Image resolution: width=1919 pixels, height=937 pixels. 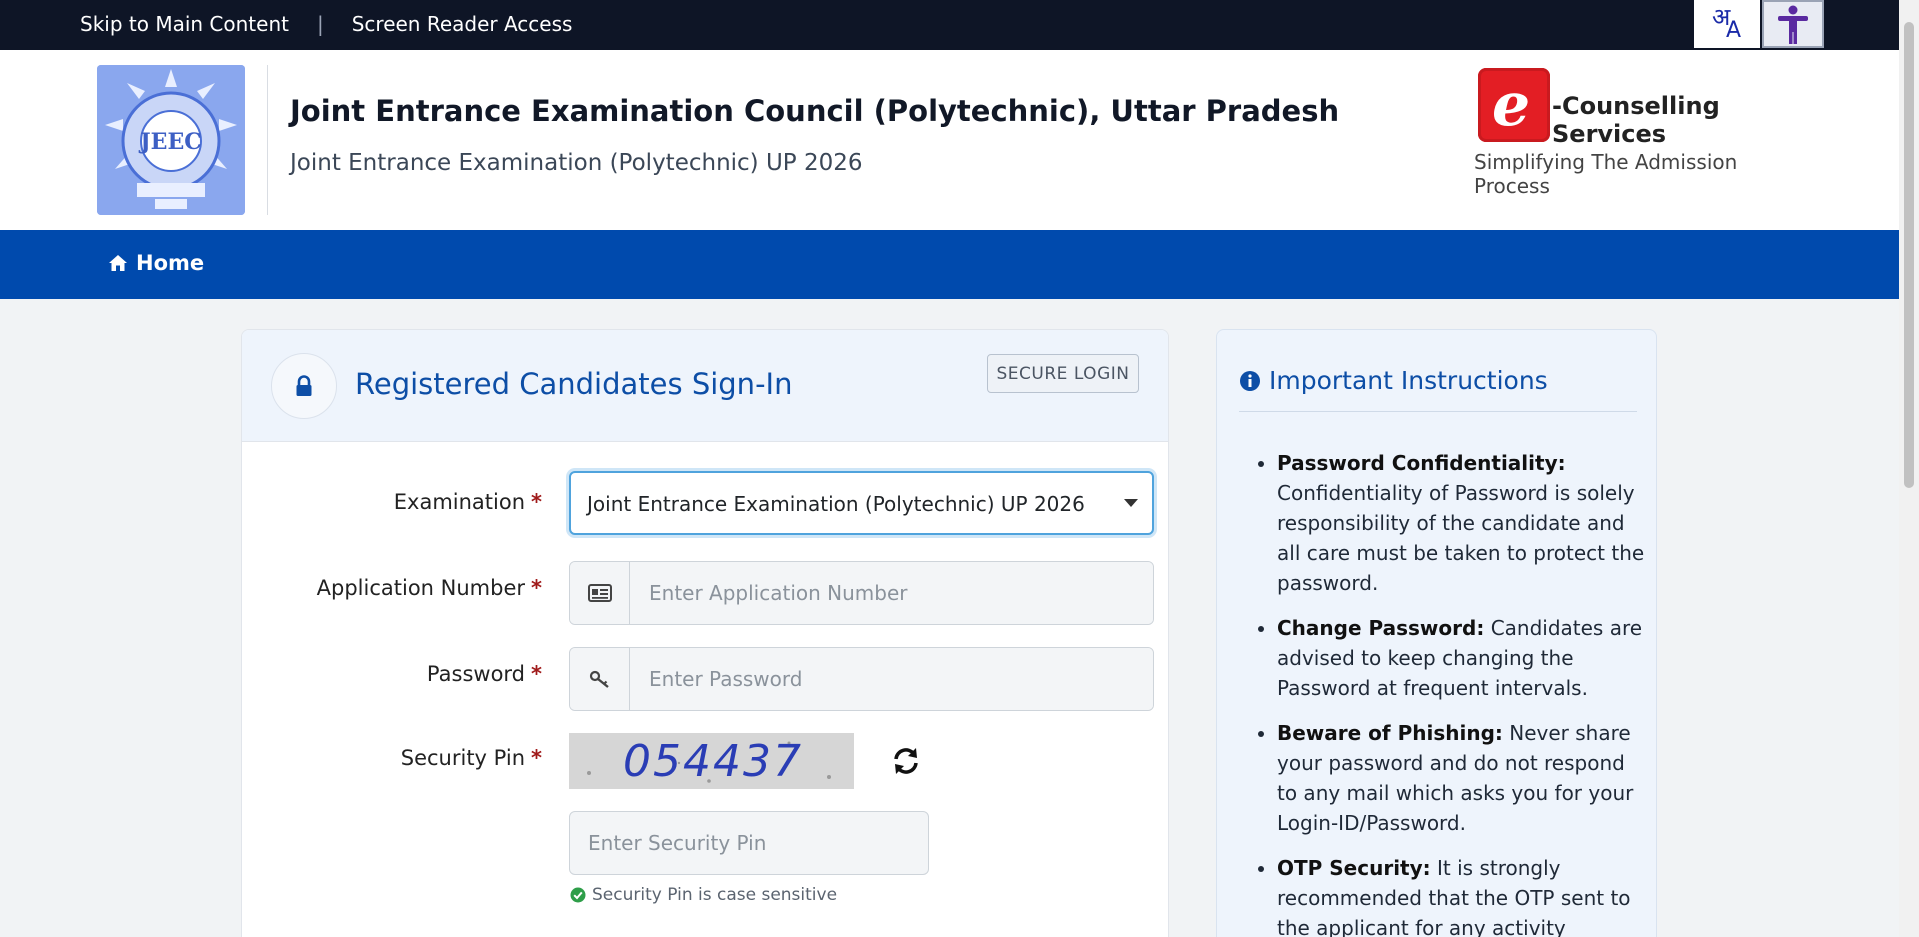 What do you see at coordinates (892, 593) in the screenshot?
I see `application-number-input` at bounding box center [892, 593].